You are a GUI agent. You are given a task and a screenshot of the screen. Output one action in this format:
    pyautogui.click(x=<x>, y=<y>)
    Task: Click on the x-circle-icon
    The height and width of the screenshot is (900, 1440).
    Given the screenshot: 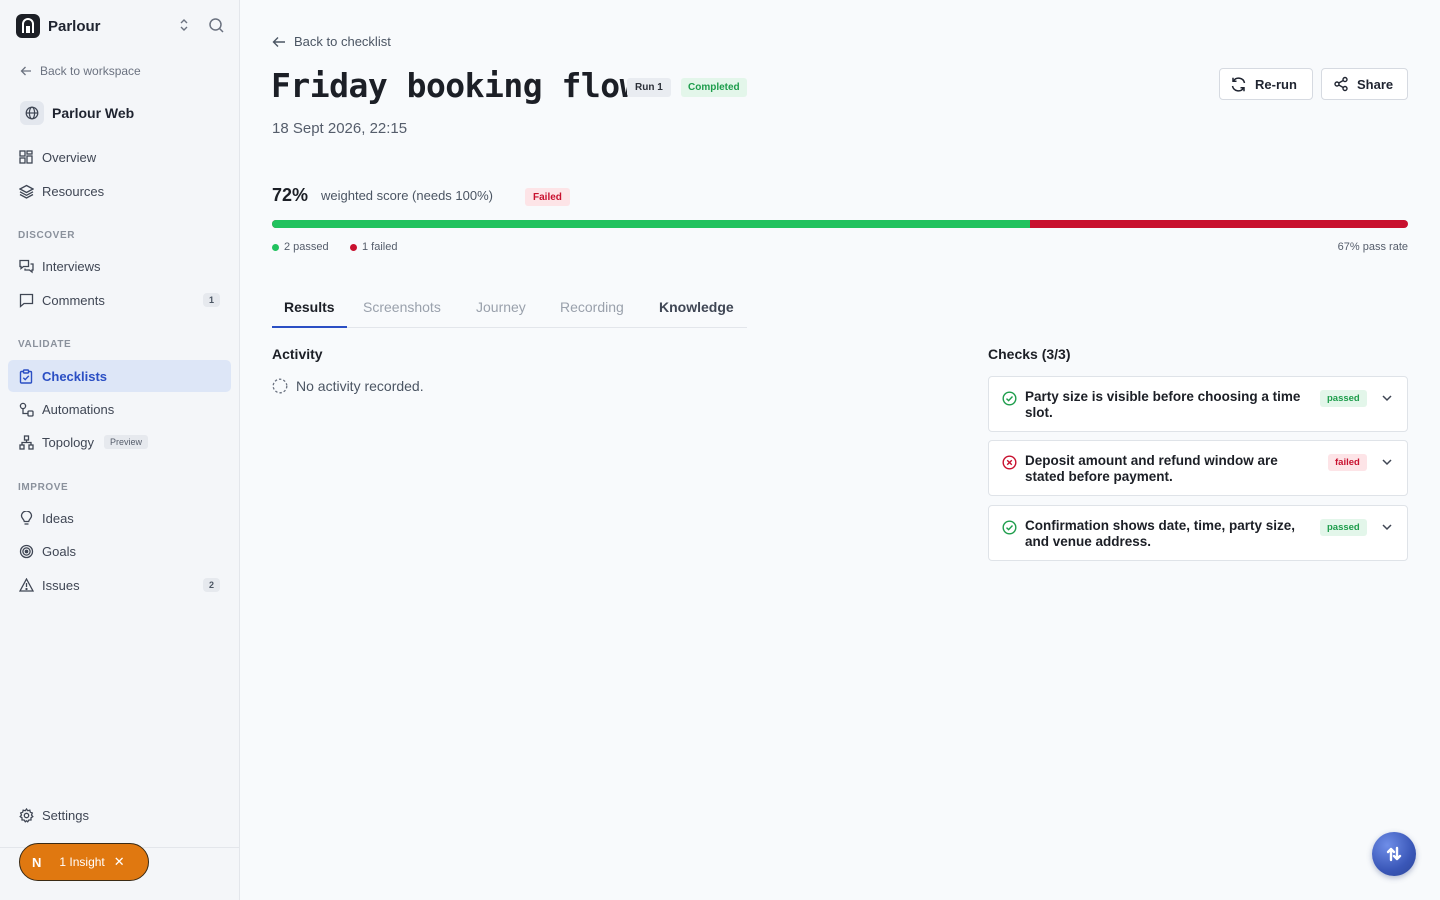 What is the action you would take?
    pyautogui.click(x=1009, y=462)
    